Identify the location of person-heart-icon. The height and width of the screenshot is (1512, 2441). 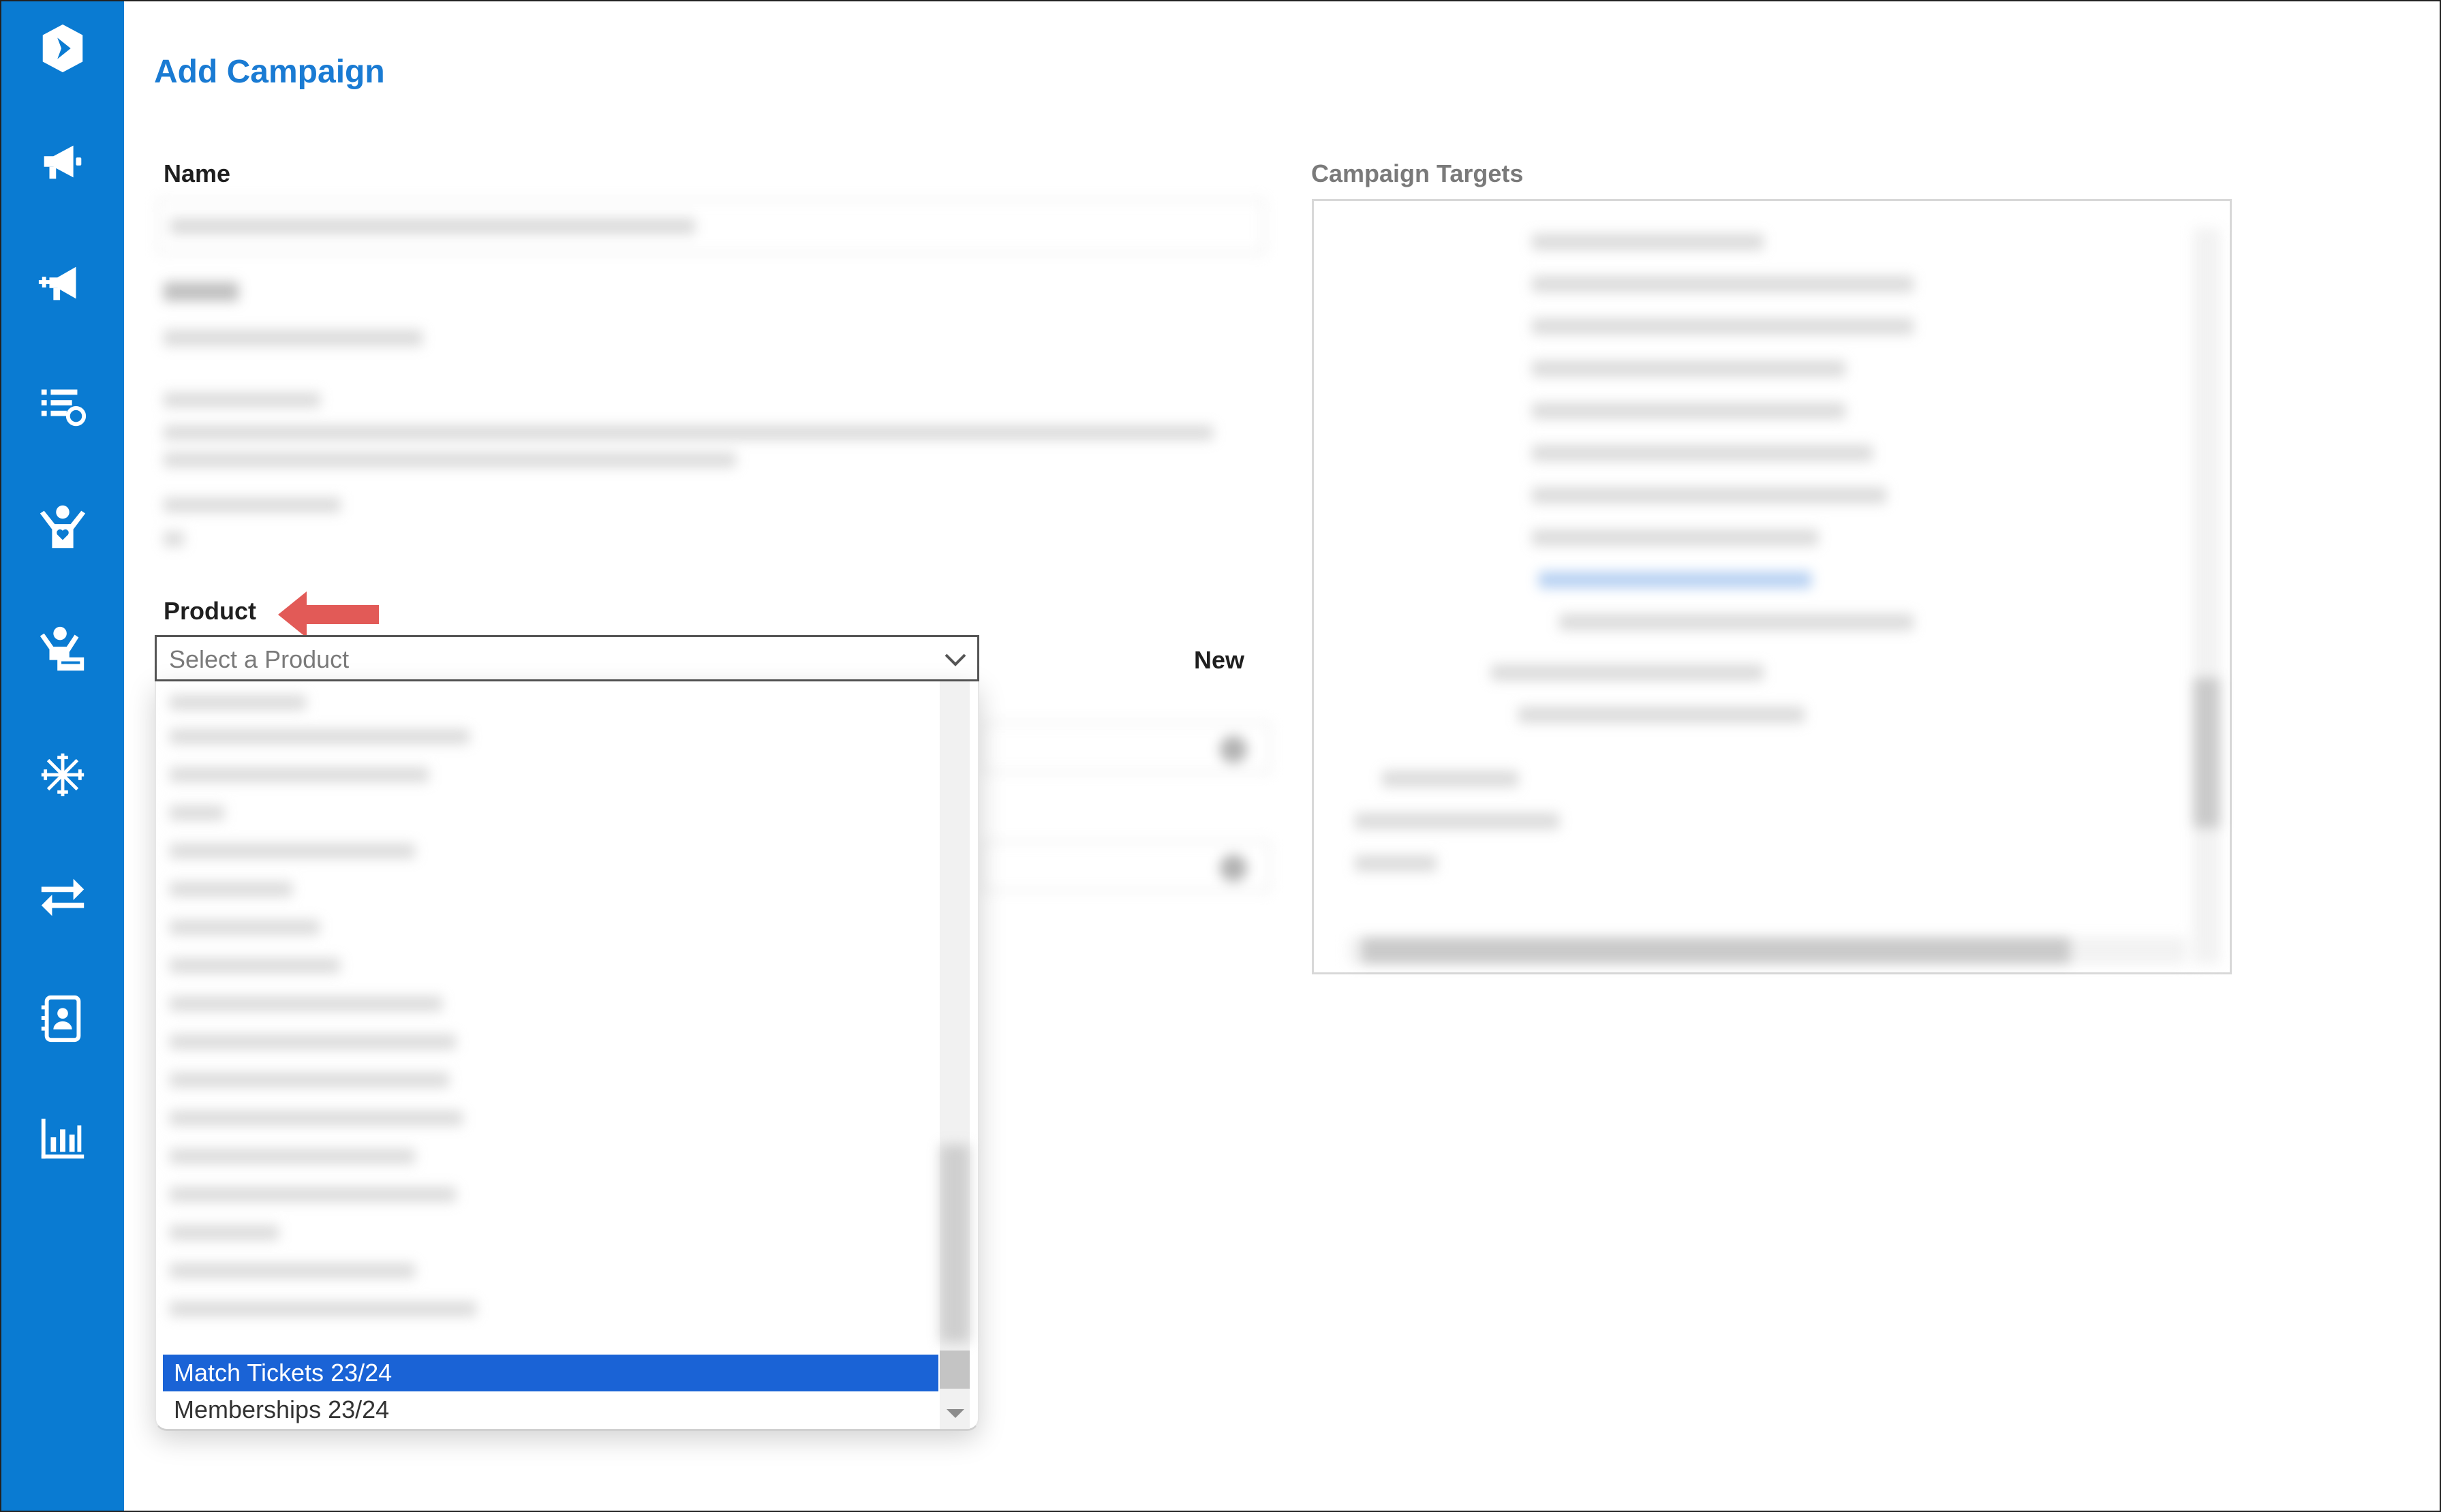
(62, 526).